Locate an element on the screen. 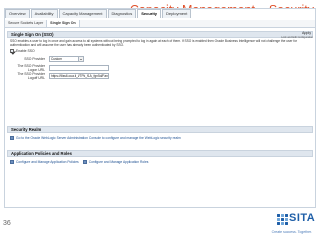 This screenshot has height=240, width=320. sso-provider-select: Custom is located at coordinates (64, 59).